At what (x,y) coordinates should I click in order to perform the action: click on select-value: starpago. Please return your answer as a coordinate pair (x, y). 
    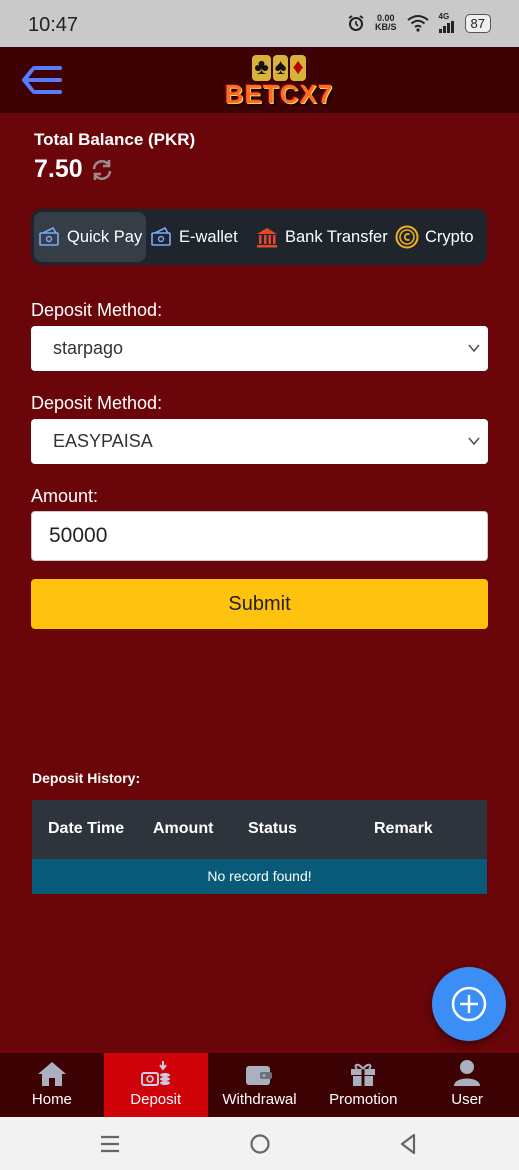
    Looking at the image, I should click on (88, 348).